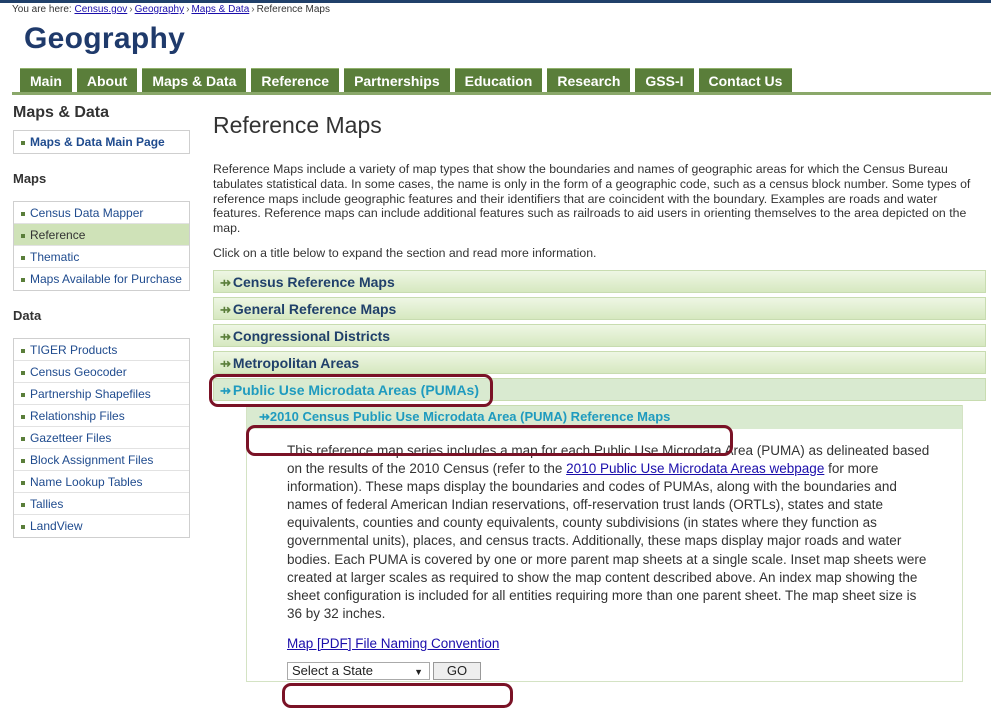  Describe the element at coordinates (101, 235) in the screenshot. I see `sidebar-item-reference: Reference` at that location.